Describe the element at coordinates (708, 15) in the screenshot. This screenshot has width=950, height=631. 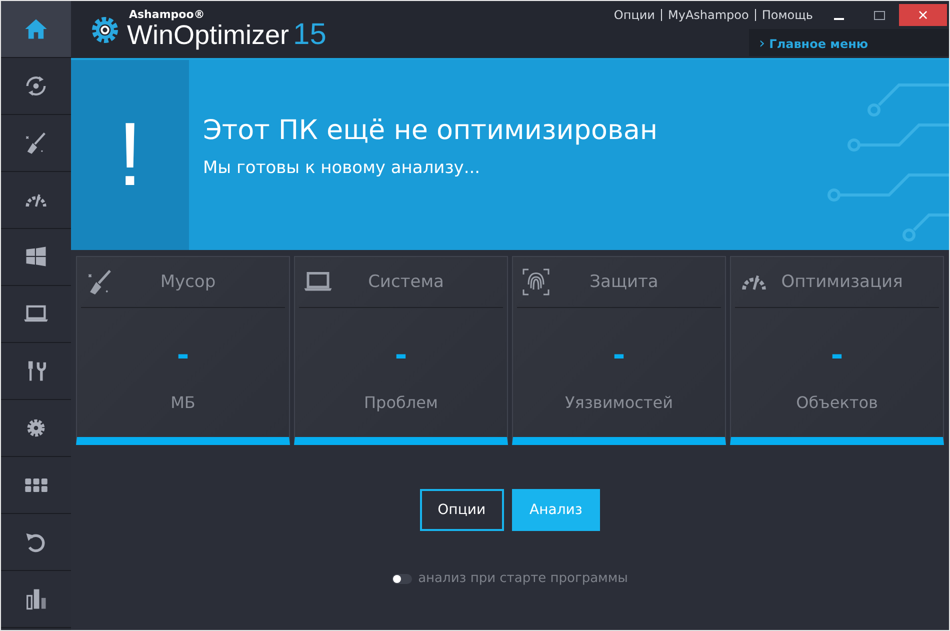
I see `top-link: MyAshampoo` at that location.